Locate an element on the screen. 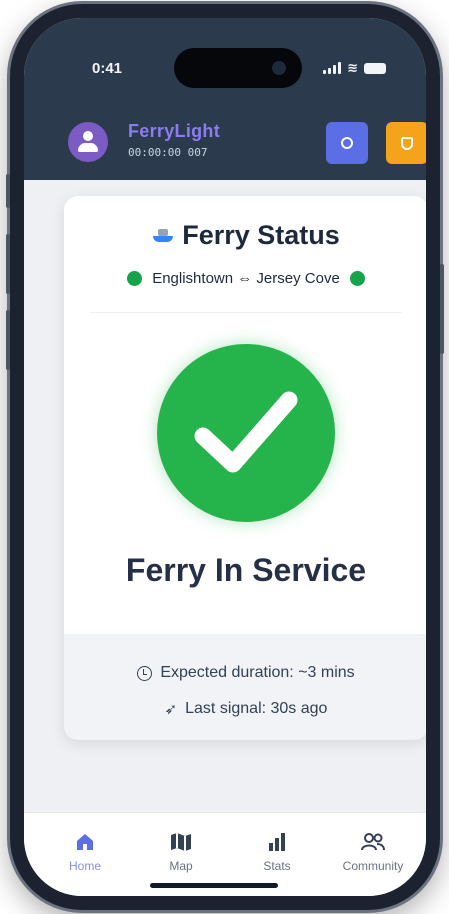 The image size is (449, 914). stats-icon is located at coordinates (277, 842).